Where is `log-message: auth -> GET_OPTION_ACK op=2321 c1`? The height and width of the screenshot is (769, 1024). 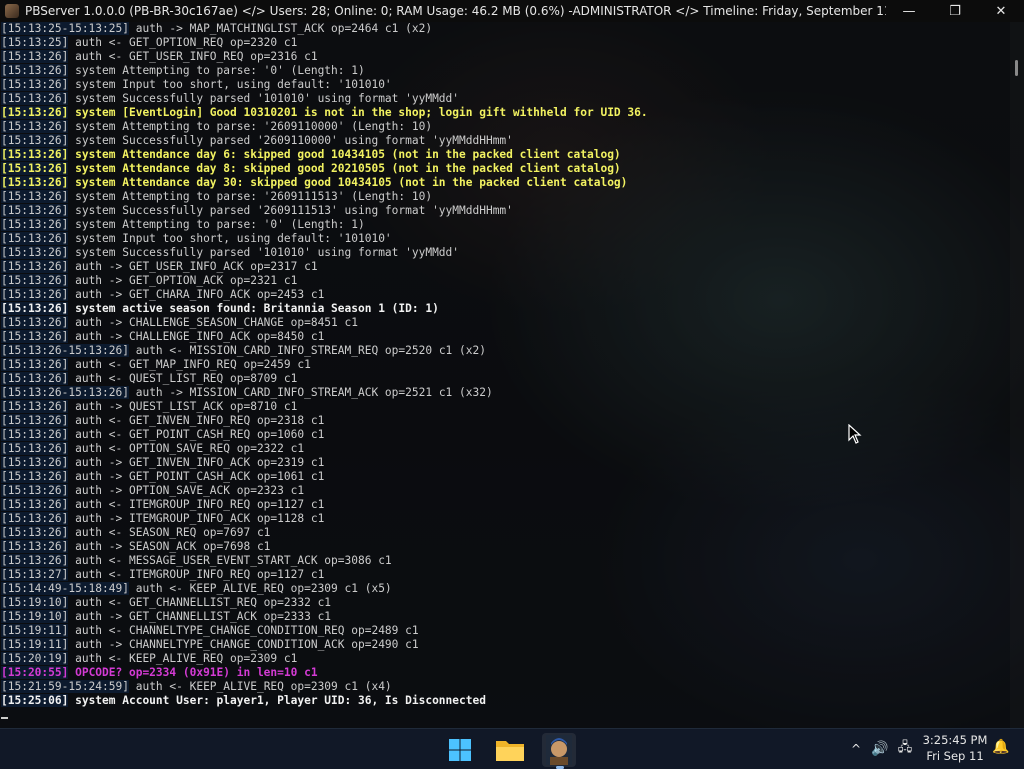 log-message: auth -> GET_OPTION_ACK op=2321 c1 is located at coordinates (183, 280).